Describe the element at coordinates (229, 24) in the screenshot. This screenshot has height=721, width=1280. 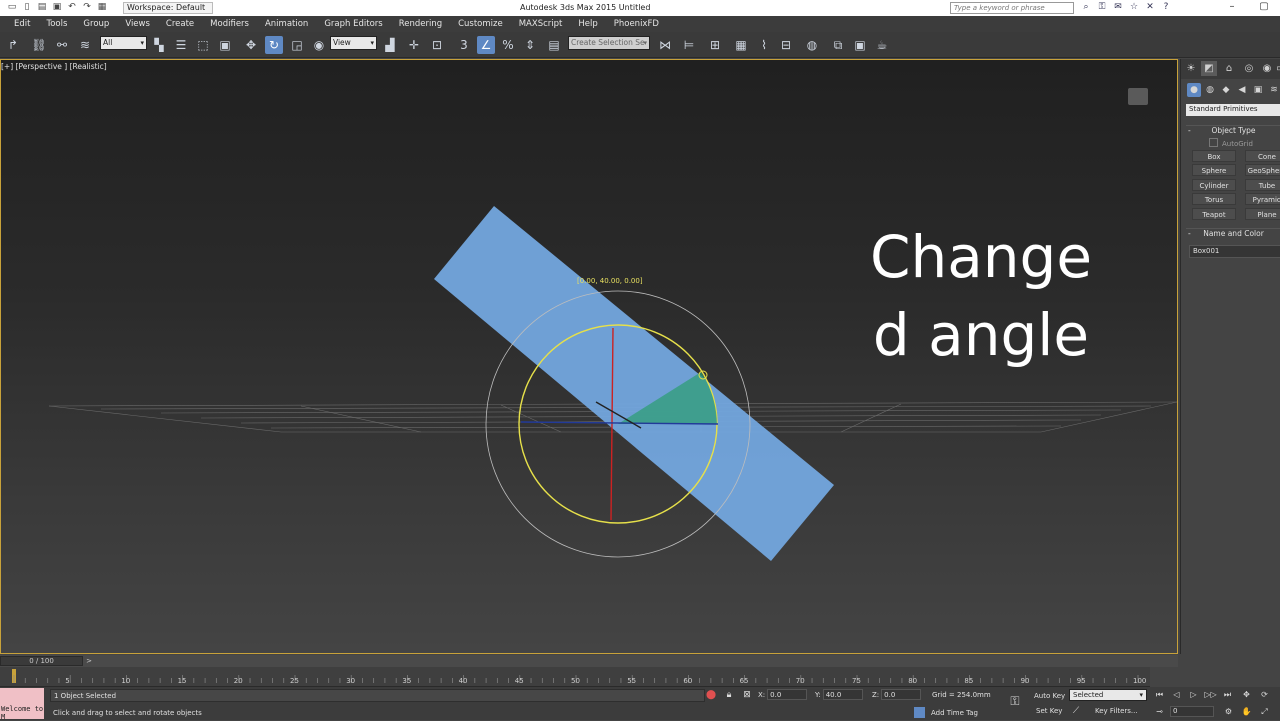
I see `menu-modifiers: Modifiers` at that location.